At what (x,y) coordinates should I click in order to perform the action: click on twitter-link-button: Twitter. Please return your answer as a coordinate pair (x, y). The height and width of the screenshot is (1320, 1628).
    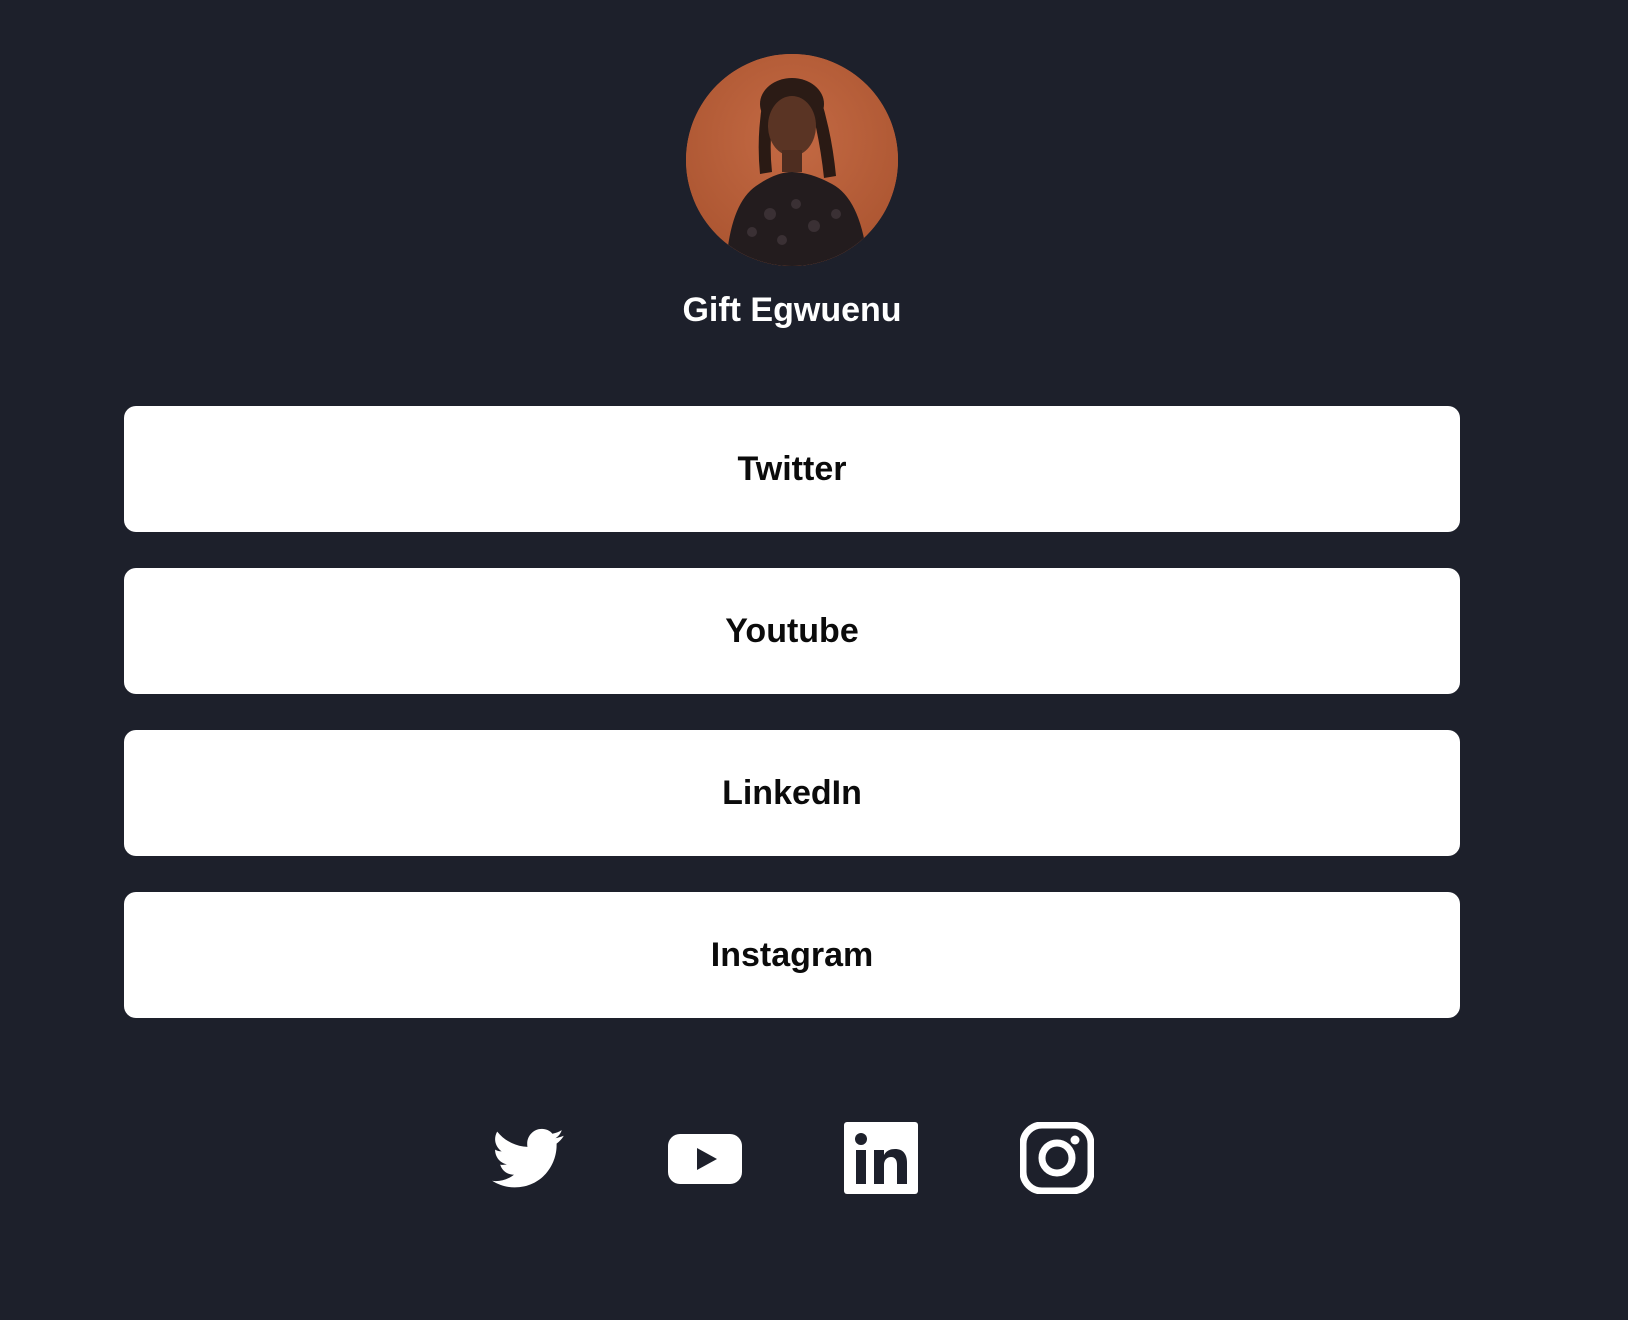
    Looking at the image, I should click on (792, 469).